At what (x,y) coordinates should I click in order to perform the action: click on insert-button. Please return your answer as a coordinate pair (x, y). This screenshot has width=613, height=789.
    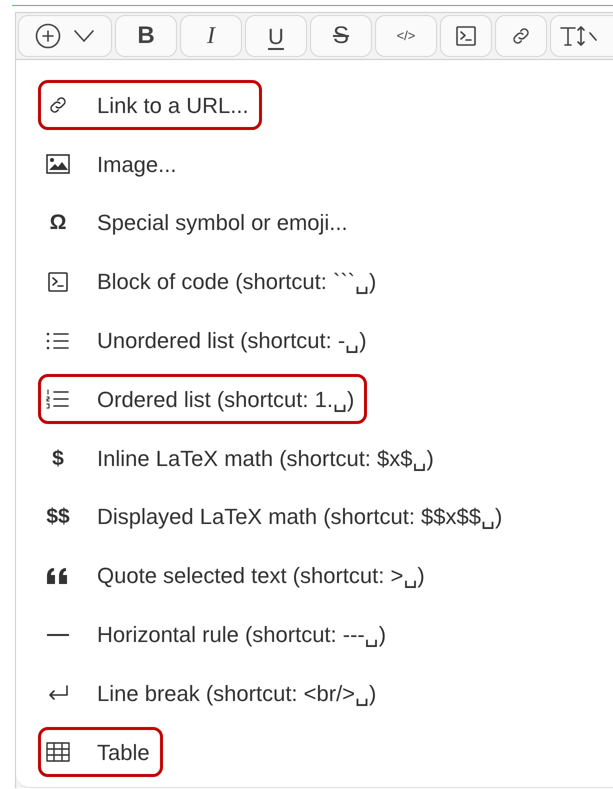
    Looking at the image, I should click on (65, 36).